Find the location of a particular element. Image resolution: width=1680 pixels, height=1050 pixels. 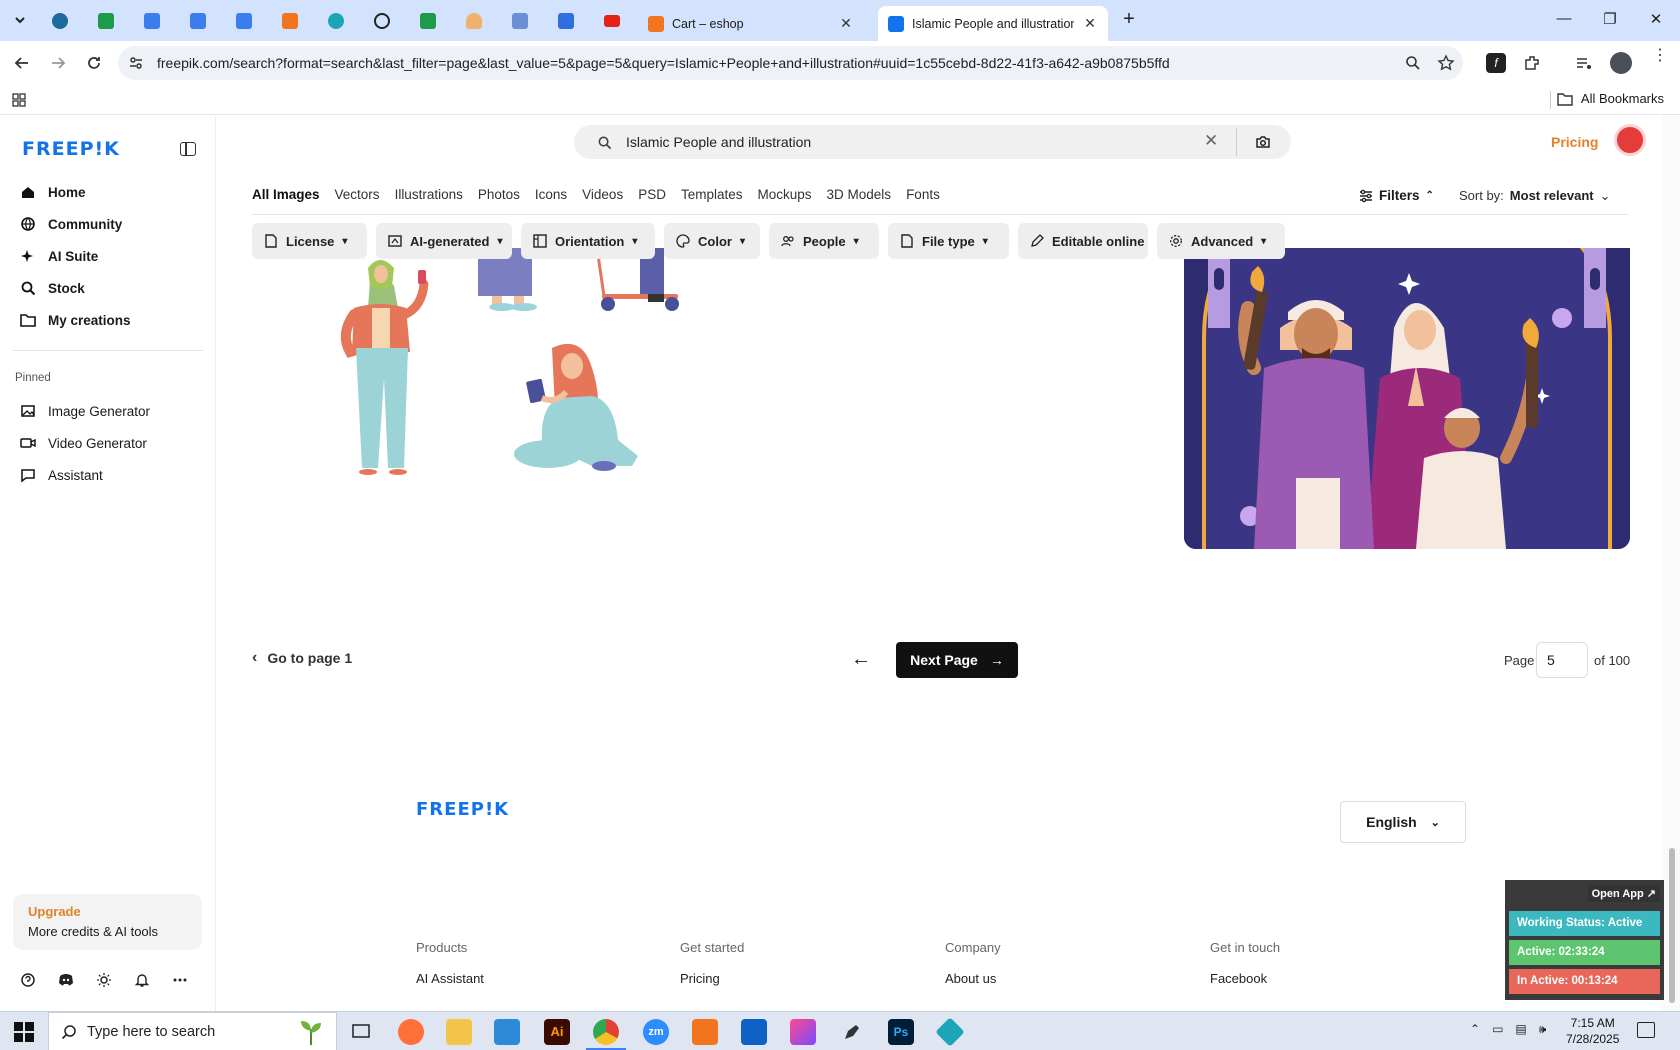

pinned-tab-xampp is located at coordinates (290, 20).